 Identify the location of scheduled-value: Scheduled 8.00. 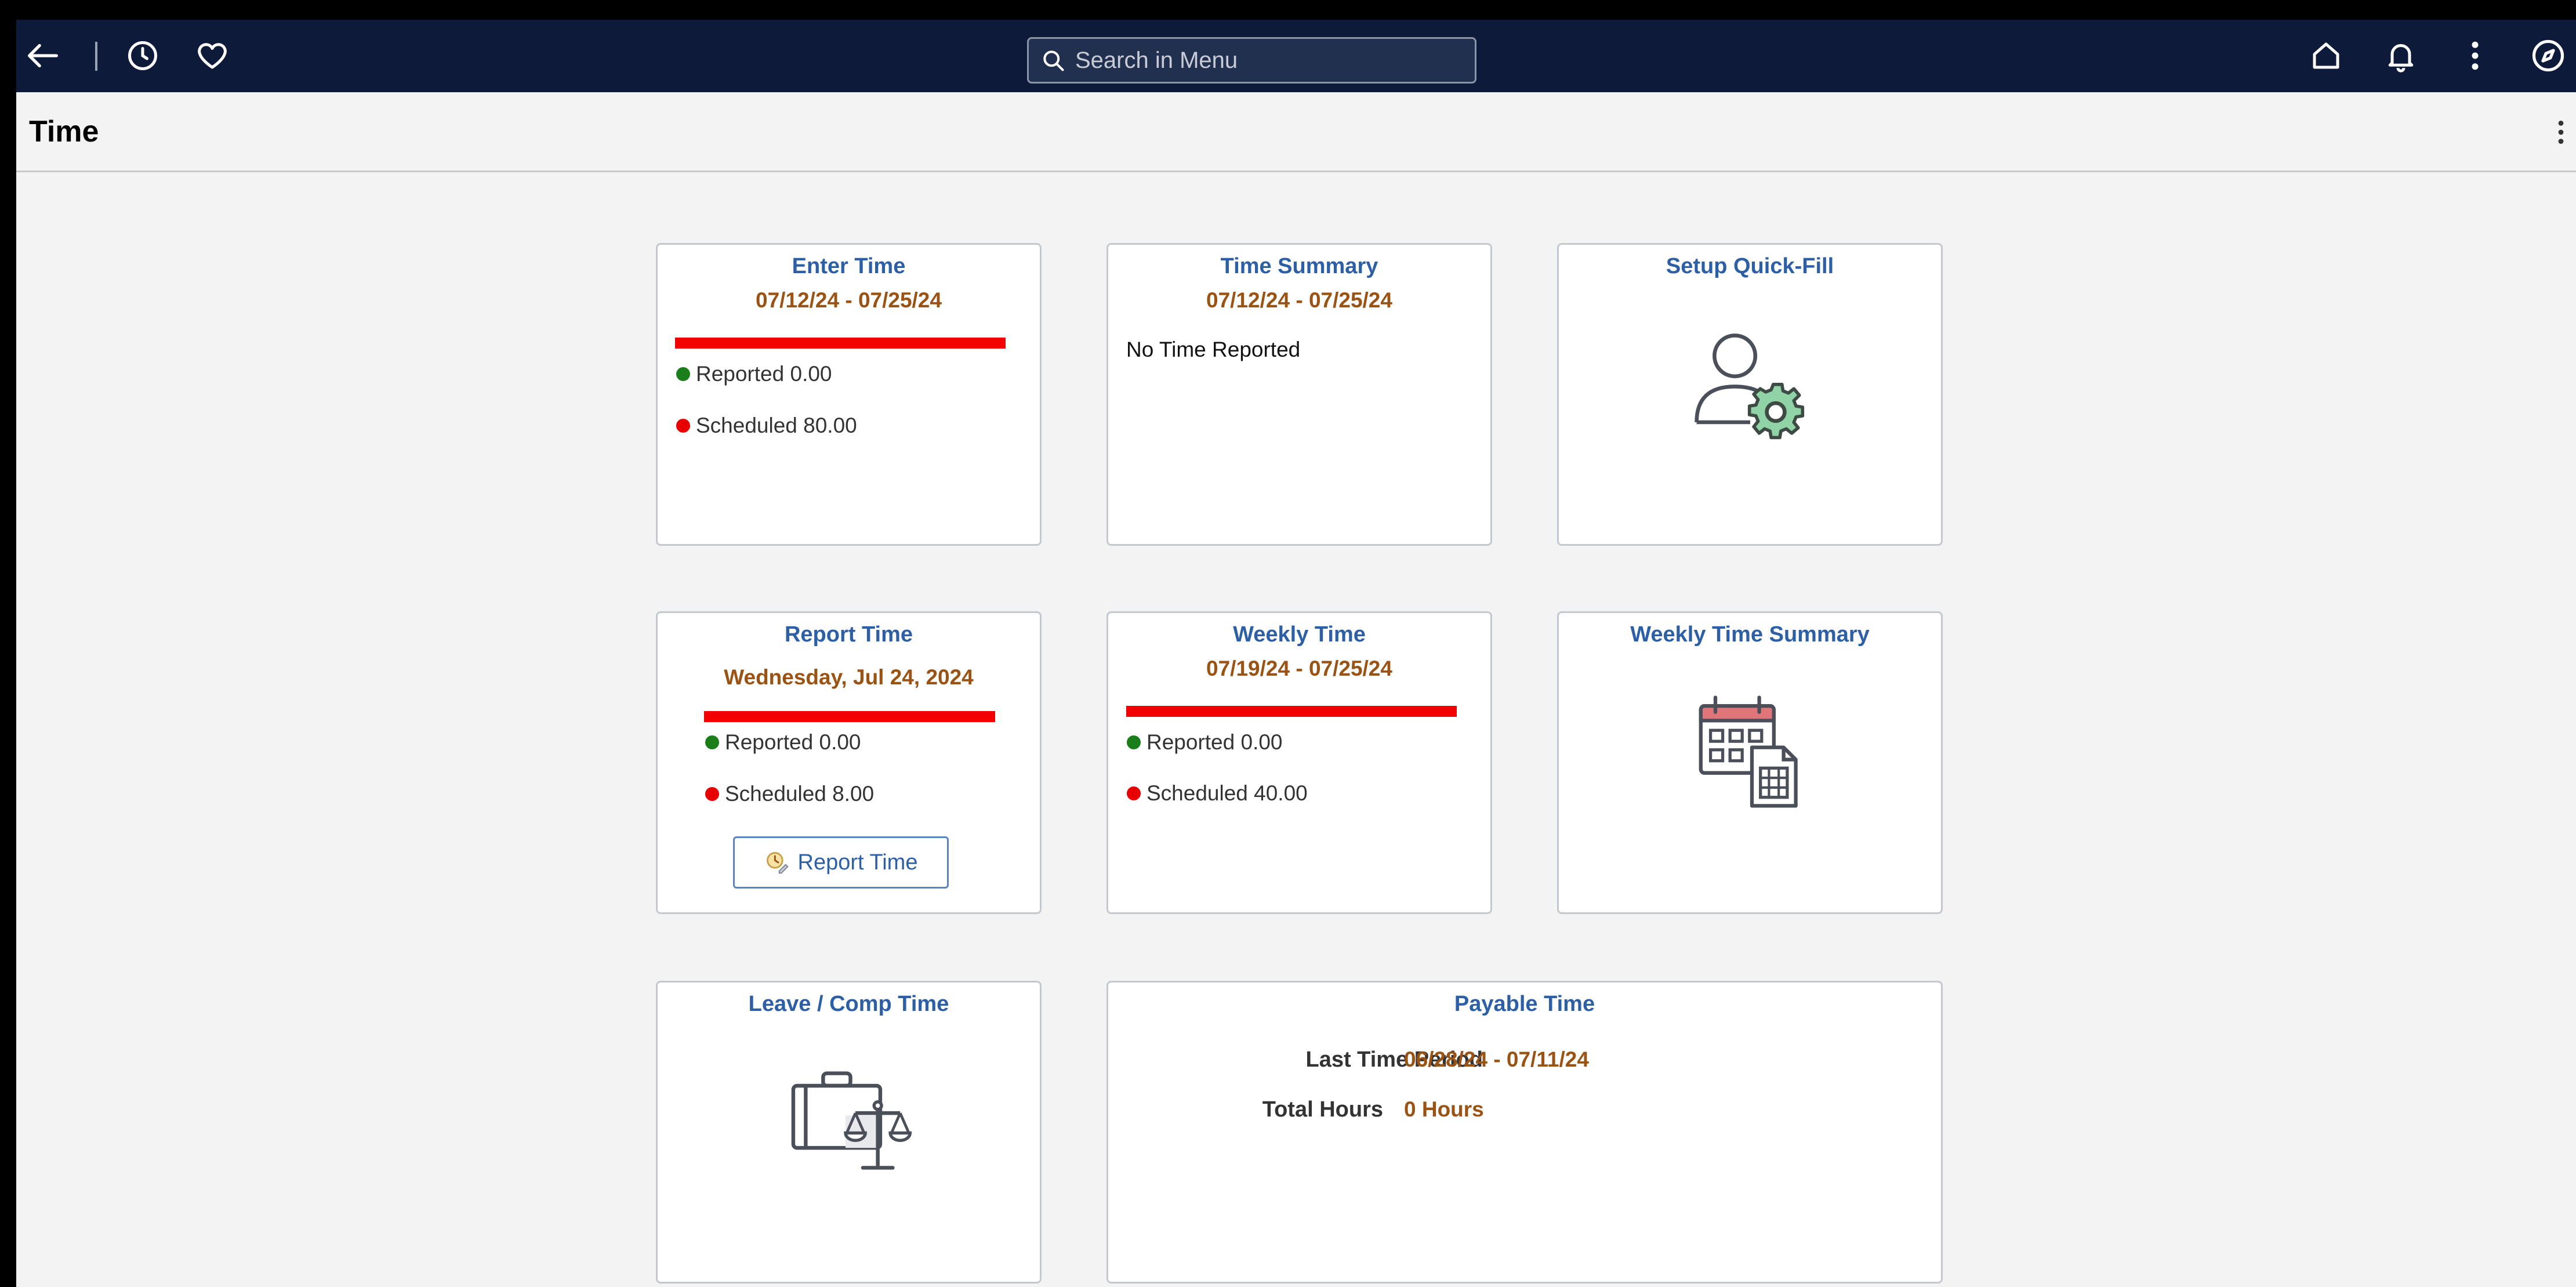
(800, 794).